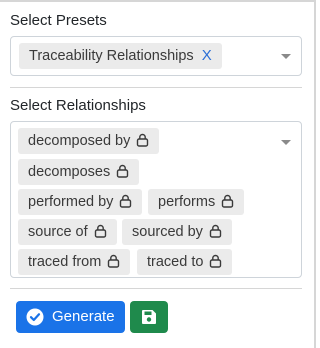  I want to click on relationship-chip-label: performs, so click(187, 202).